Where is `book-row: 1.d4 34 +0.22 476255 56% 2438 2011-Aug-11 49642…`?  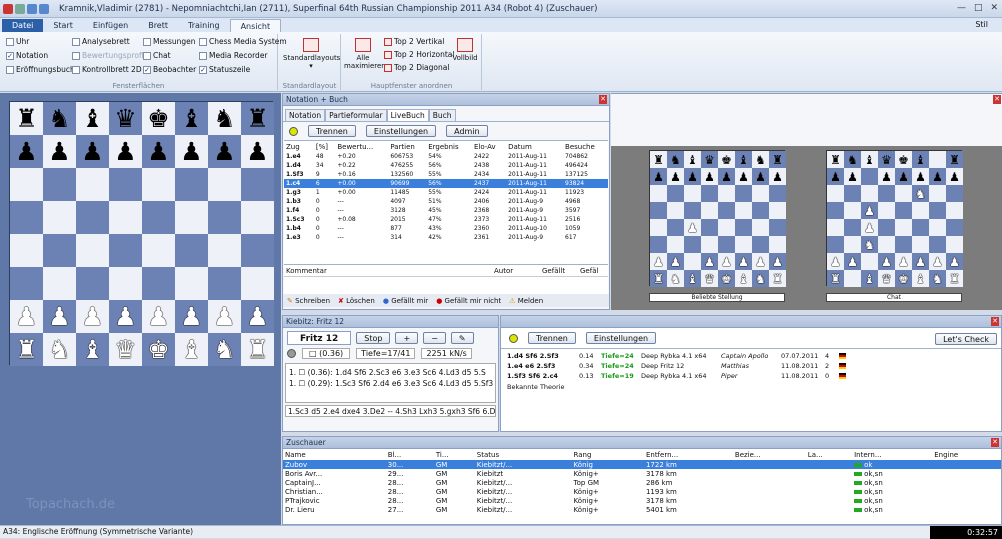
book-row: 1.d4 34 +0.22 476255 56% 2438 2011-Aug-11 49642… is located at coordinates (446, 165).